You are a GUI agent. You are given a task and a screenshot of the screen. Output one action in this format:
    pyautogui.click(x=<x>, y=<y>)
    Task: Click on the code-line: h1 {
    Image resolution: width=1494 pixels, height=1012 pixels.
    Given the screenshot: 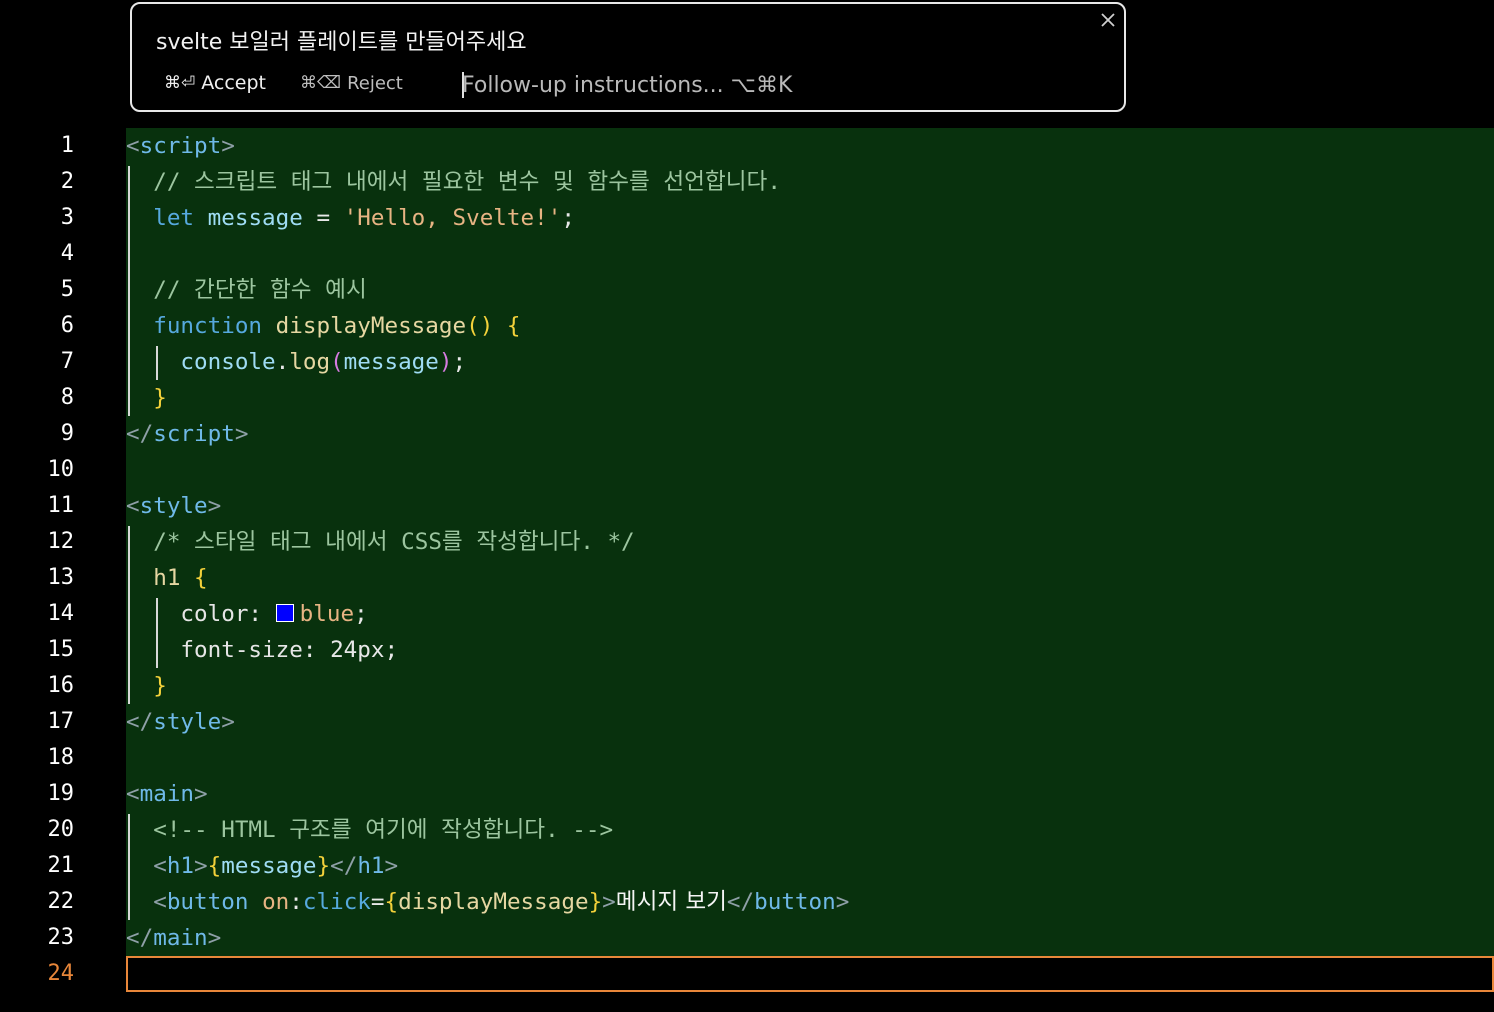 What is the action you would take?
    pyautogui.click(x=810, y=578)
    